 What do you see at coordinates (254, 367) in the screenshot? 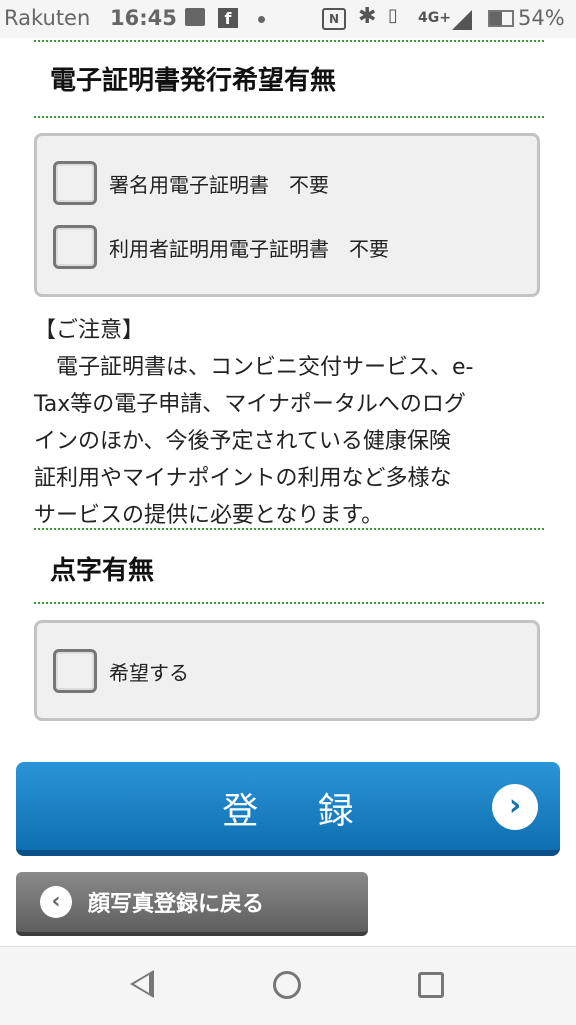
I see `notice-line: 電子証明書は、コンビニ交付サービス、e-` at bounding box center [254, 367].